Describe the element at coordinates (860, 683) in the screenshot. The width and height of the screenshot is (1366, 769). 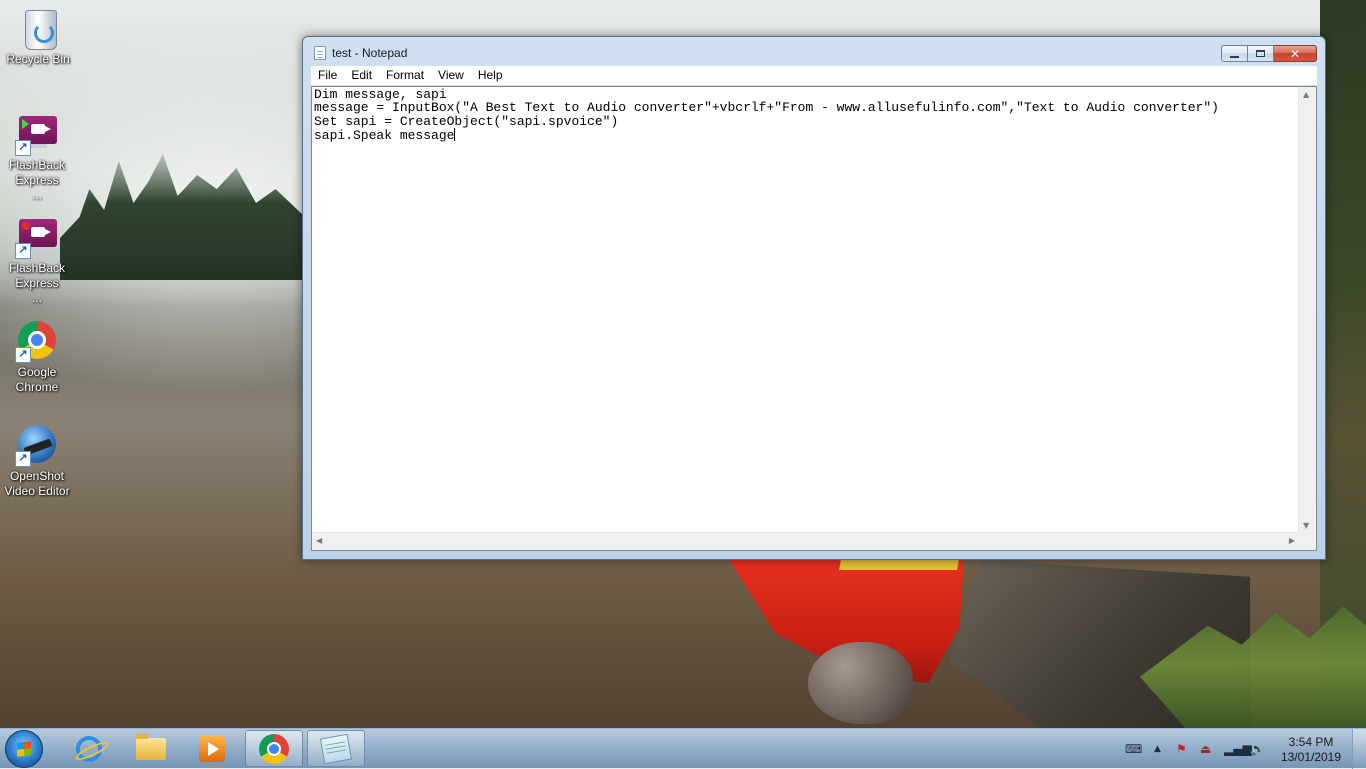
I see `wallpaper-boulder` at that location.